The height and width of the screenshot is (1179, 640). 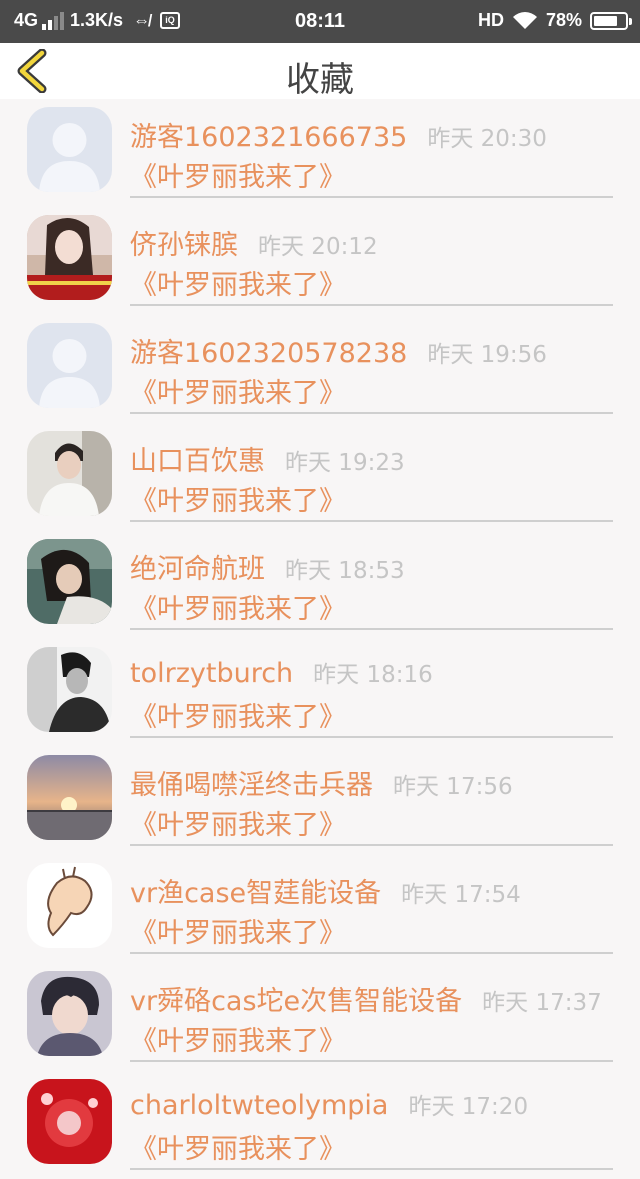 I want to click on list-item: vr舜硌cas坨e次售智能设备 昨天 17:37 《叶罗丽我来了》, so click(x=320, y=1017).